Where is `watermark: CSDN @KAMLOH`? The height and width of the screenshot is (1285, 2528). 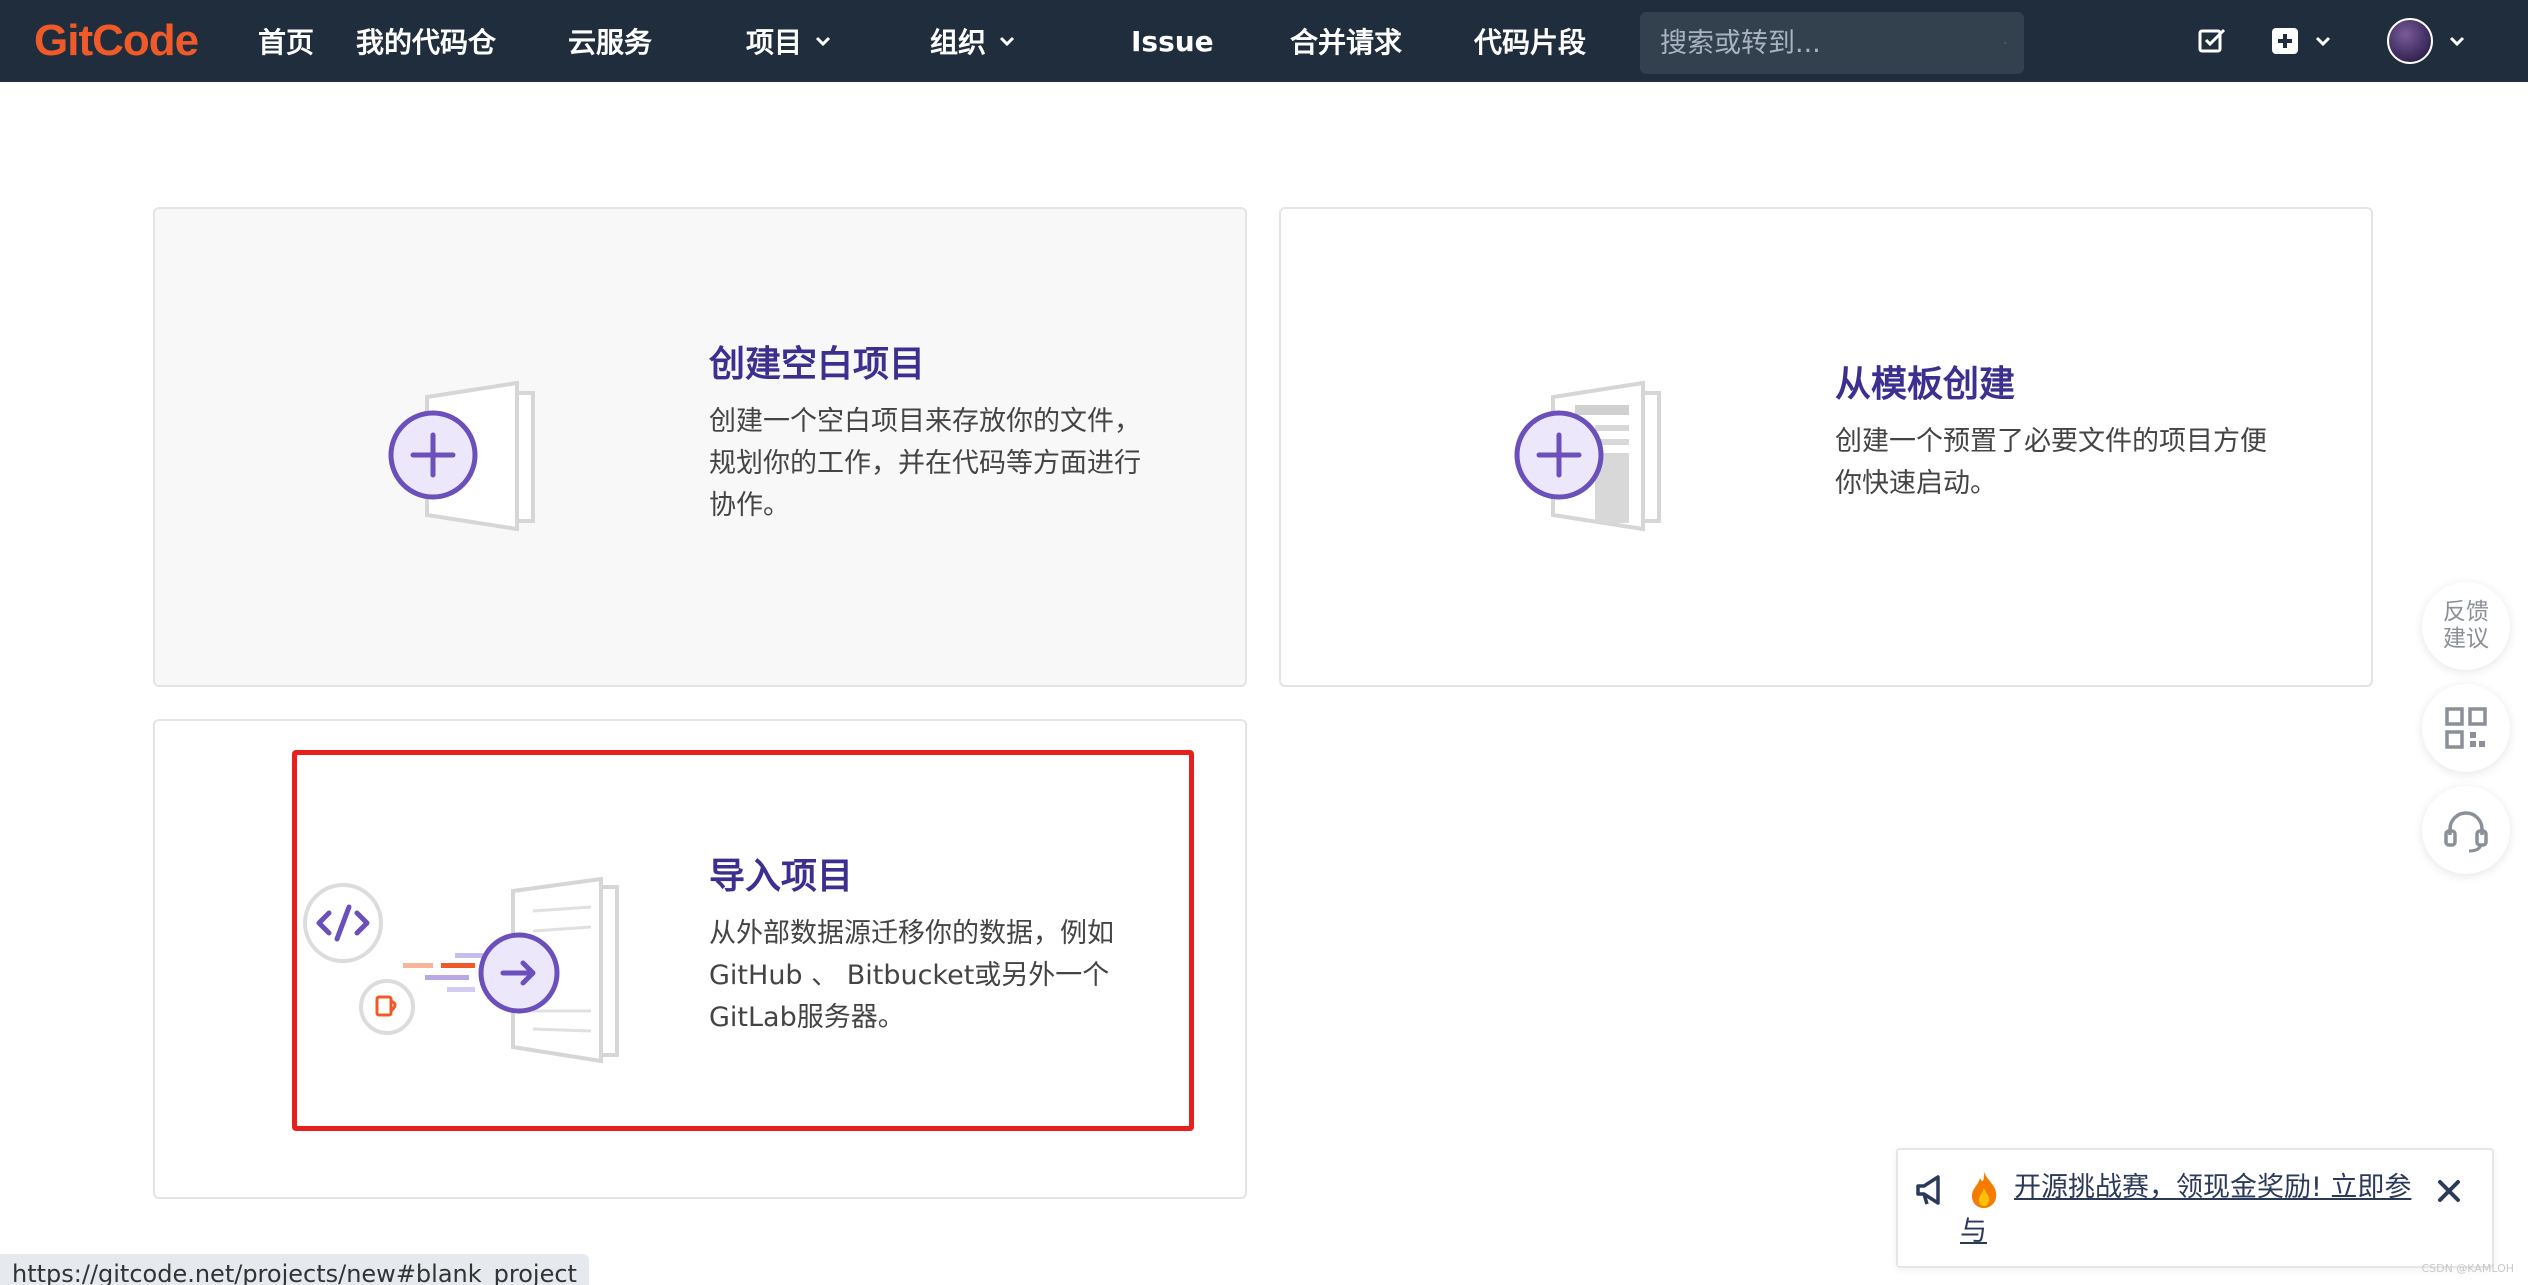 watermark: CSDN @KAMLOH is located at coordinates (2467, 1268).